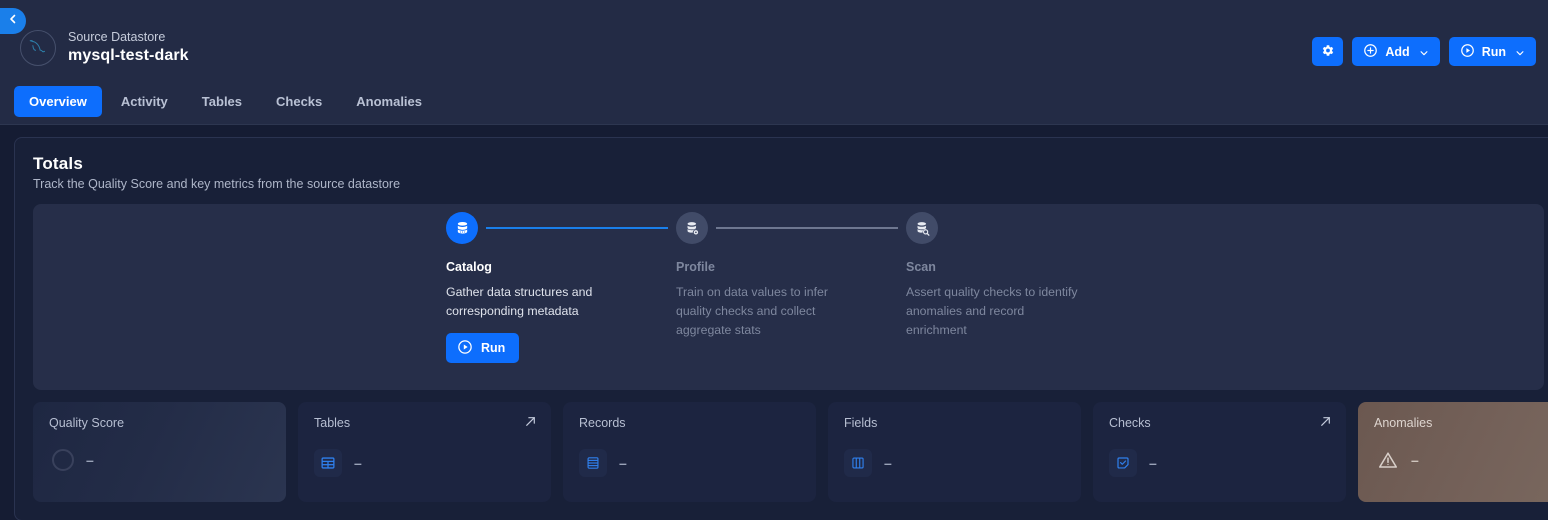  Describe the element at coordinates (13, 21) in the screenshot. I see `chevron-left-icon` at that location.